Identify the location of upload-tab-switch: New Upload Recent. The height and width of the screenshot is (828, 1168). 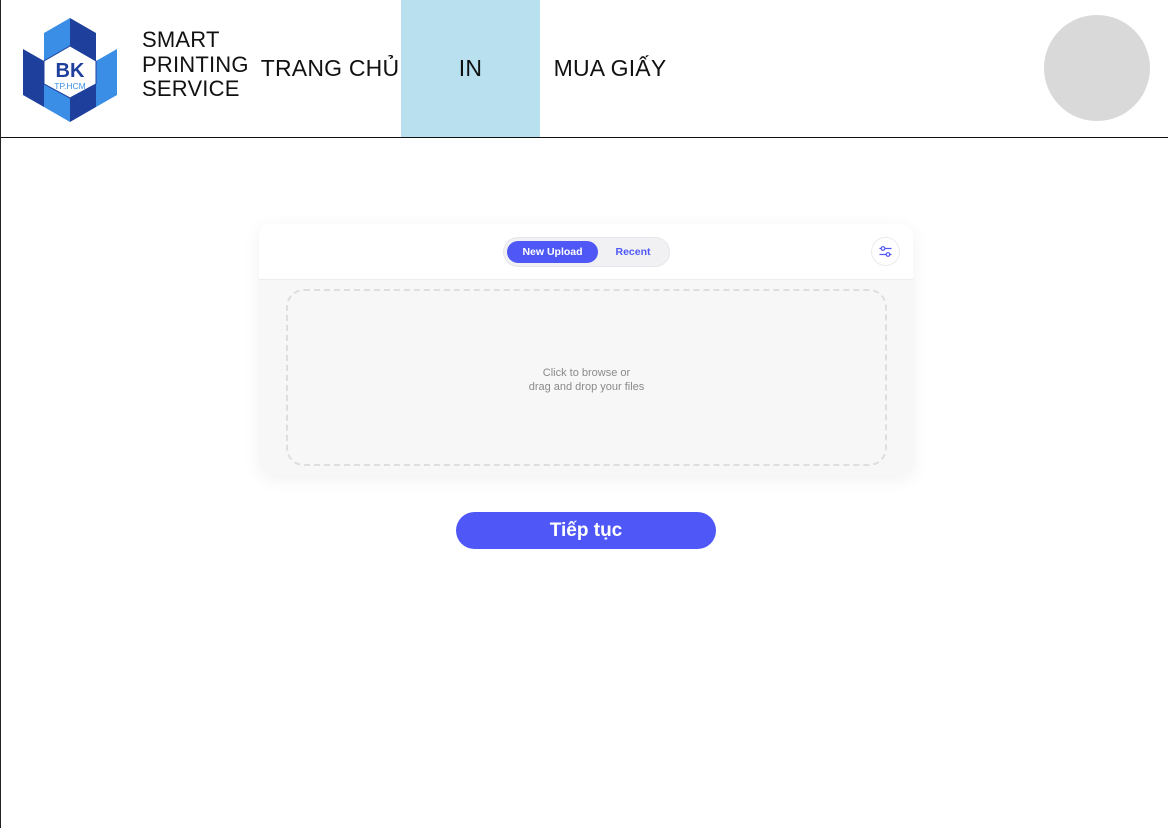
(586, 252).